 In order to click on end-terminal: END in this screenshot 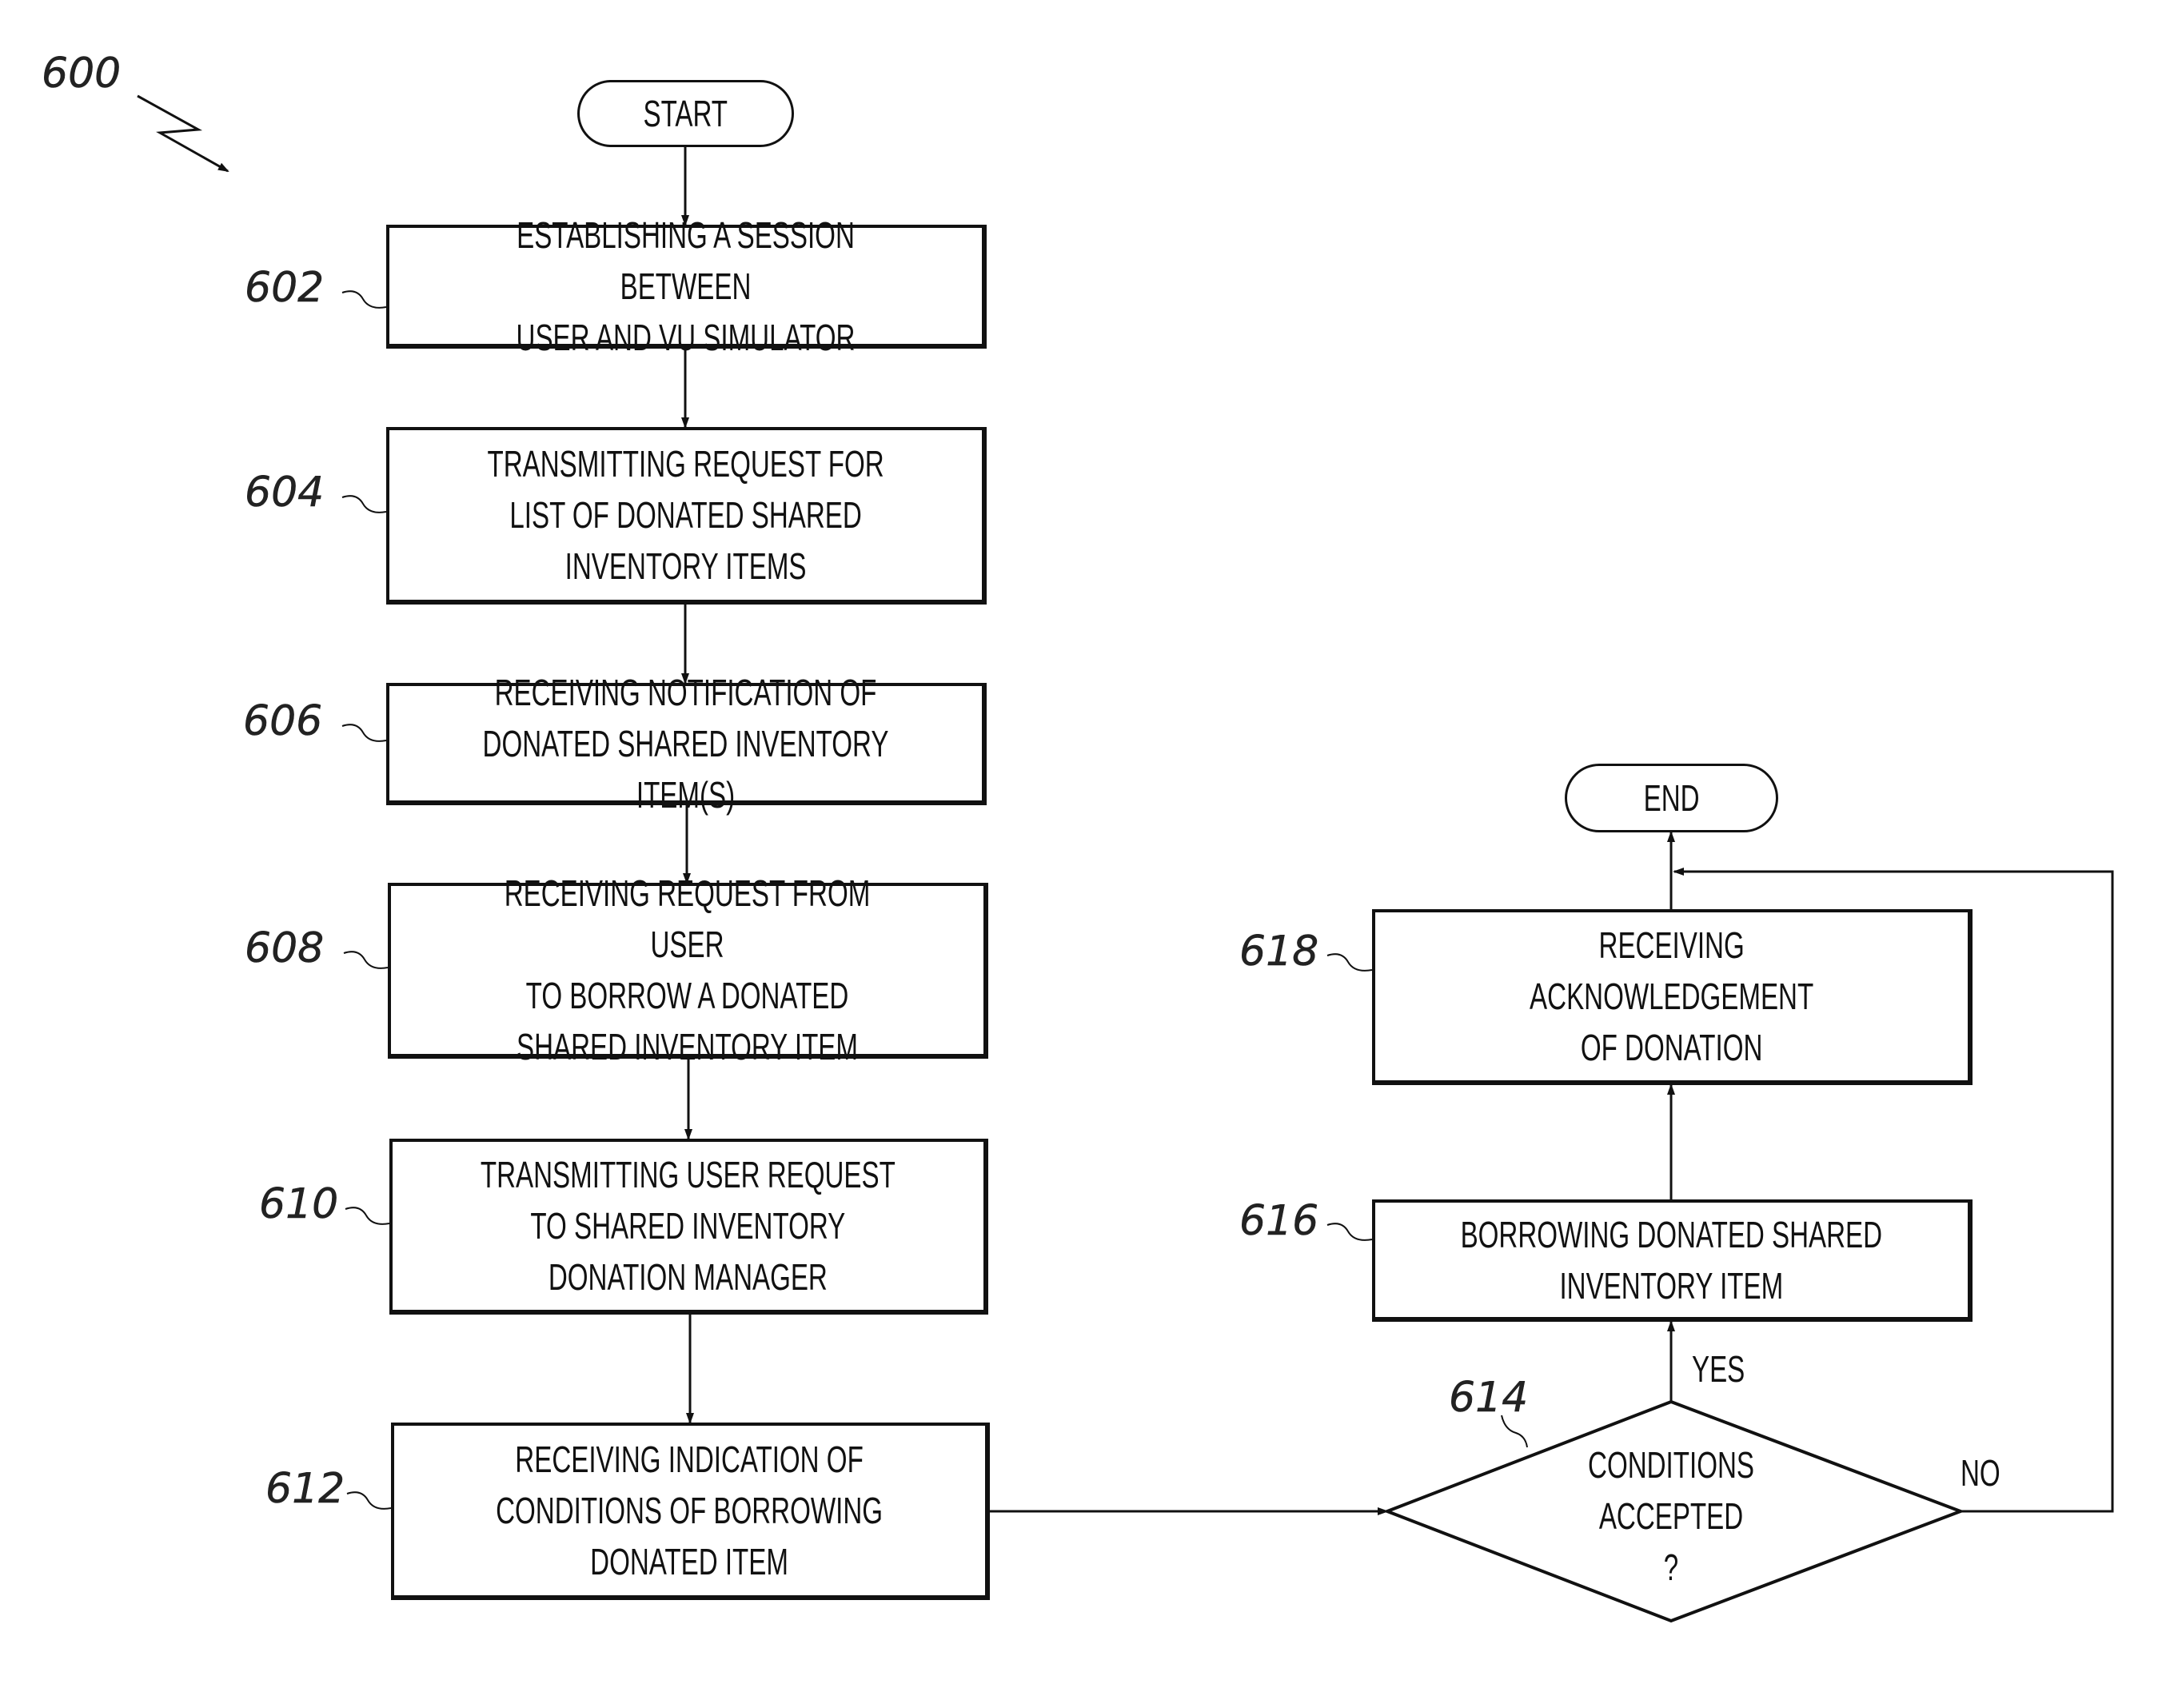, I will do `click(1671, 798)`.